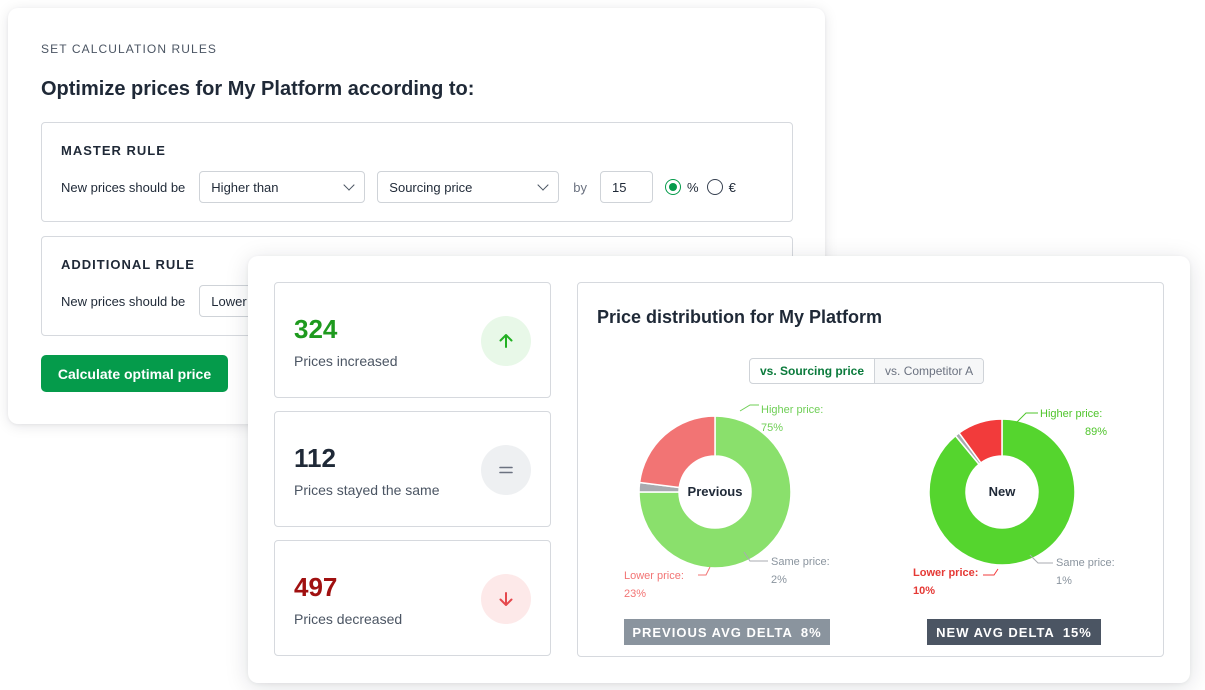 The width and height of the screenshot is (1205, 690). I want to click on rules-eyebrow: SET CALCULATION RULES, so click(129, 49).